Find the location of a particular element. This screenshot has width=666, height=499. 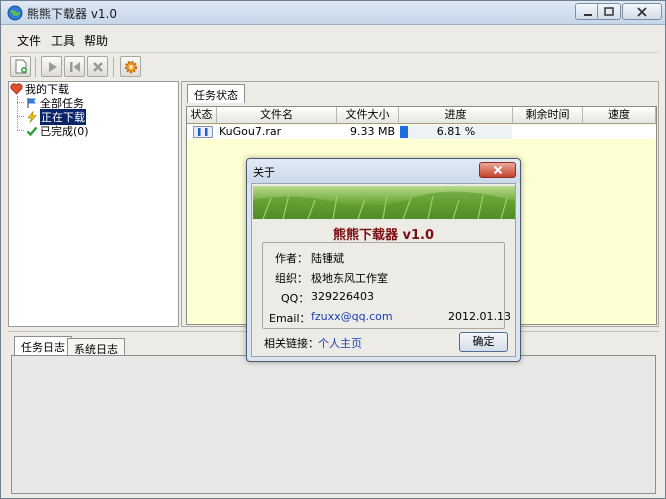

new-document-icon is located at coordinates (21, 66).